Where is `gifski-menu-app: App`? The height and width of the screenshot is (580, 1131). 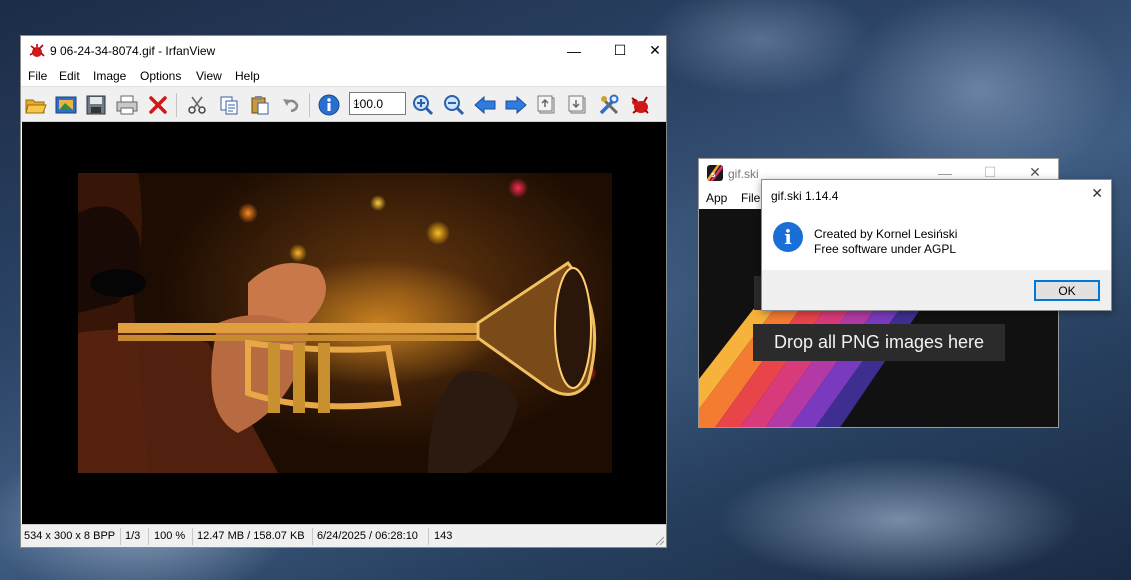 gifski-menu-app: App is located at coordinates (716, 198).